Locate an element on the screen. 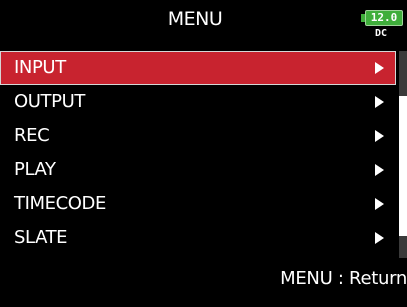 Image resolution: width=407 pixels, height=307 pixels. menu-item-label: SLATE is located at coordinates (41, 237).